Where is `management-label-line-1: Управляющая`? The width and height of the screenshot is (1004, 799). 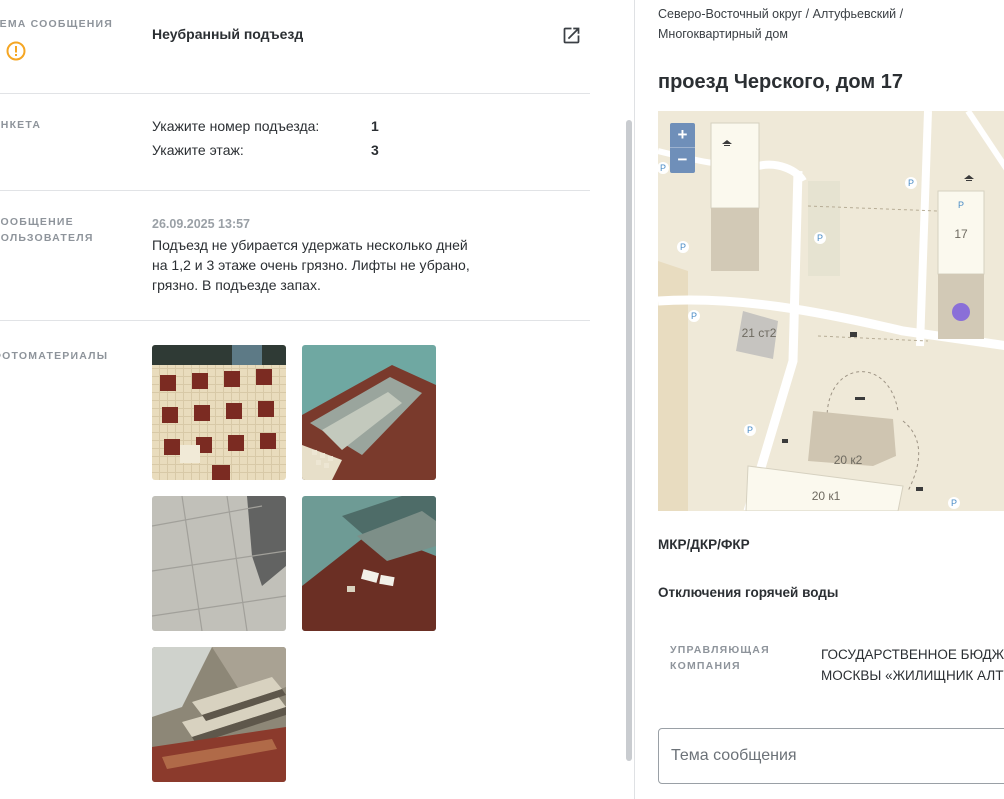
management-label-line-1: Управляющая is located at coordinates (720, 650).